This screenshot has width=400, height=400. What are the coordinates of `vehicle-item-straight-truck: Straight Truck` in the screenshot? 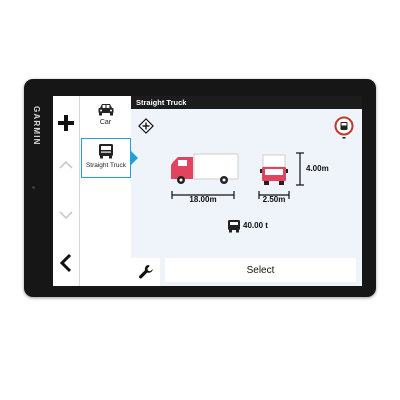 It's located at (106, 158).